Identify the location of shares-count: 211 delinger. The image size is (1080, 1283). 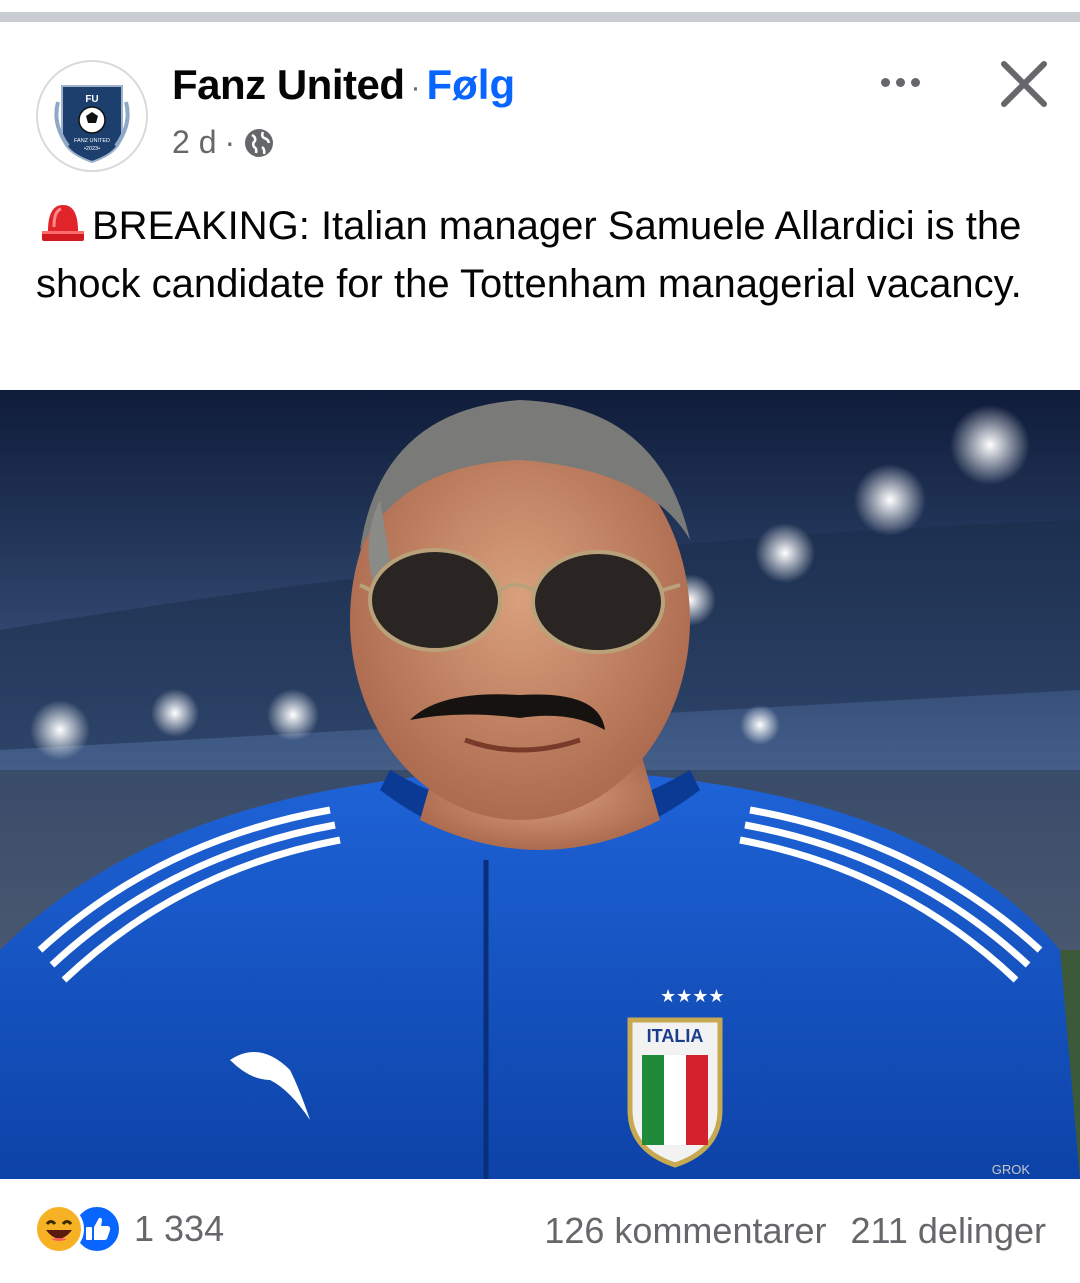
(949, 1231).